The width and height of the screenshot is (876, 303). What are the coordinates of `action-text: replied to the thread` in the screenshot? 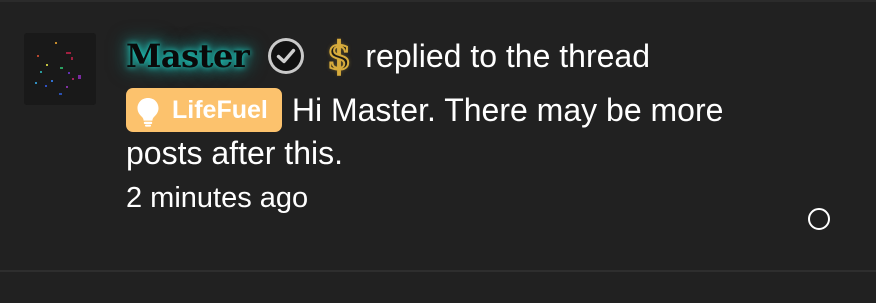 It's located at (507, 55).